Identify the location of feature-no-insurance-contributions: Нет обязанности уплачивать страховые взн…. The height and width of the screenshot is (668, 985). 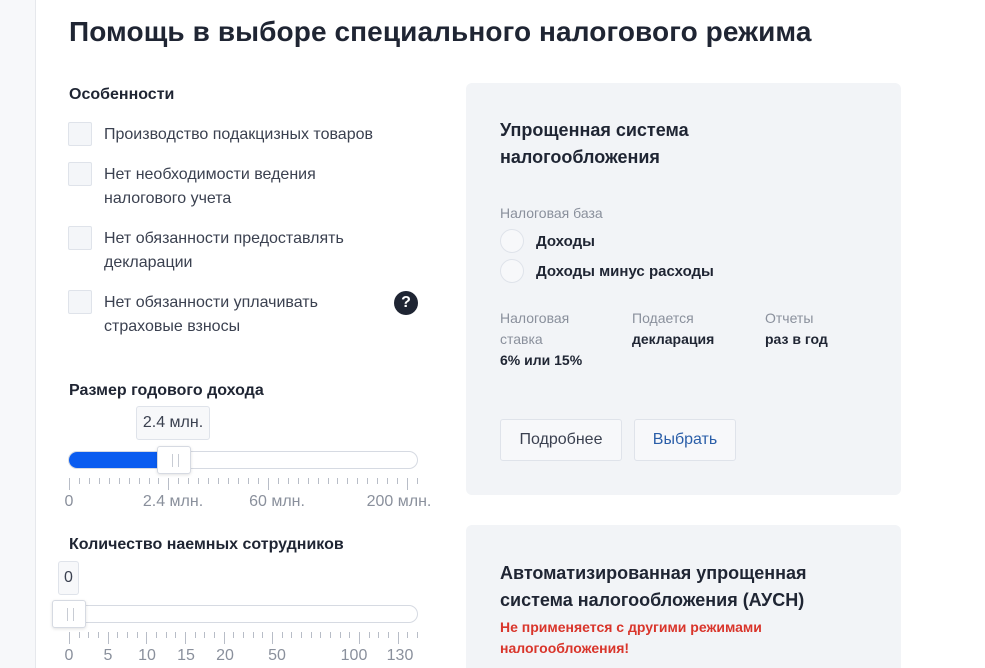
(206, 314).